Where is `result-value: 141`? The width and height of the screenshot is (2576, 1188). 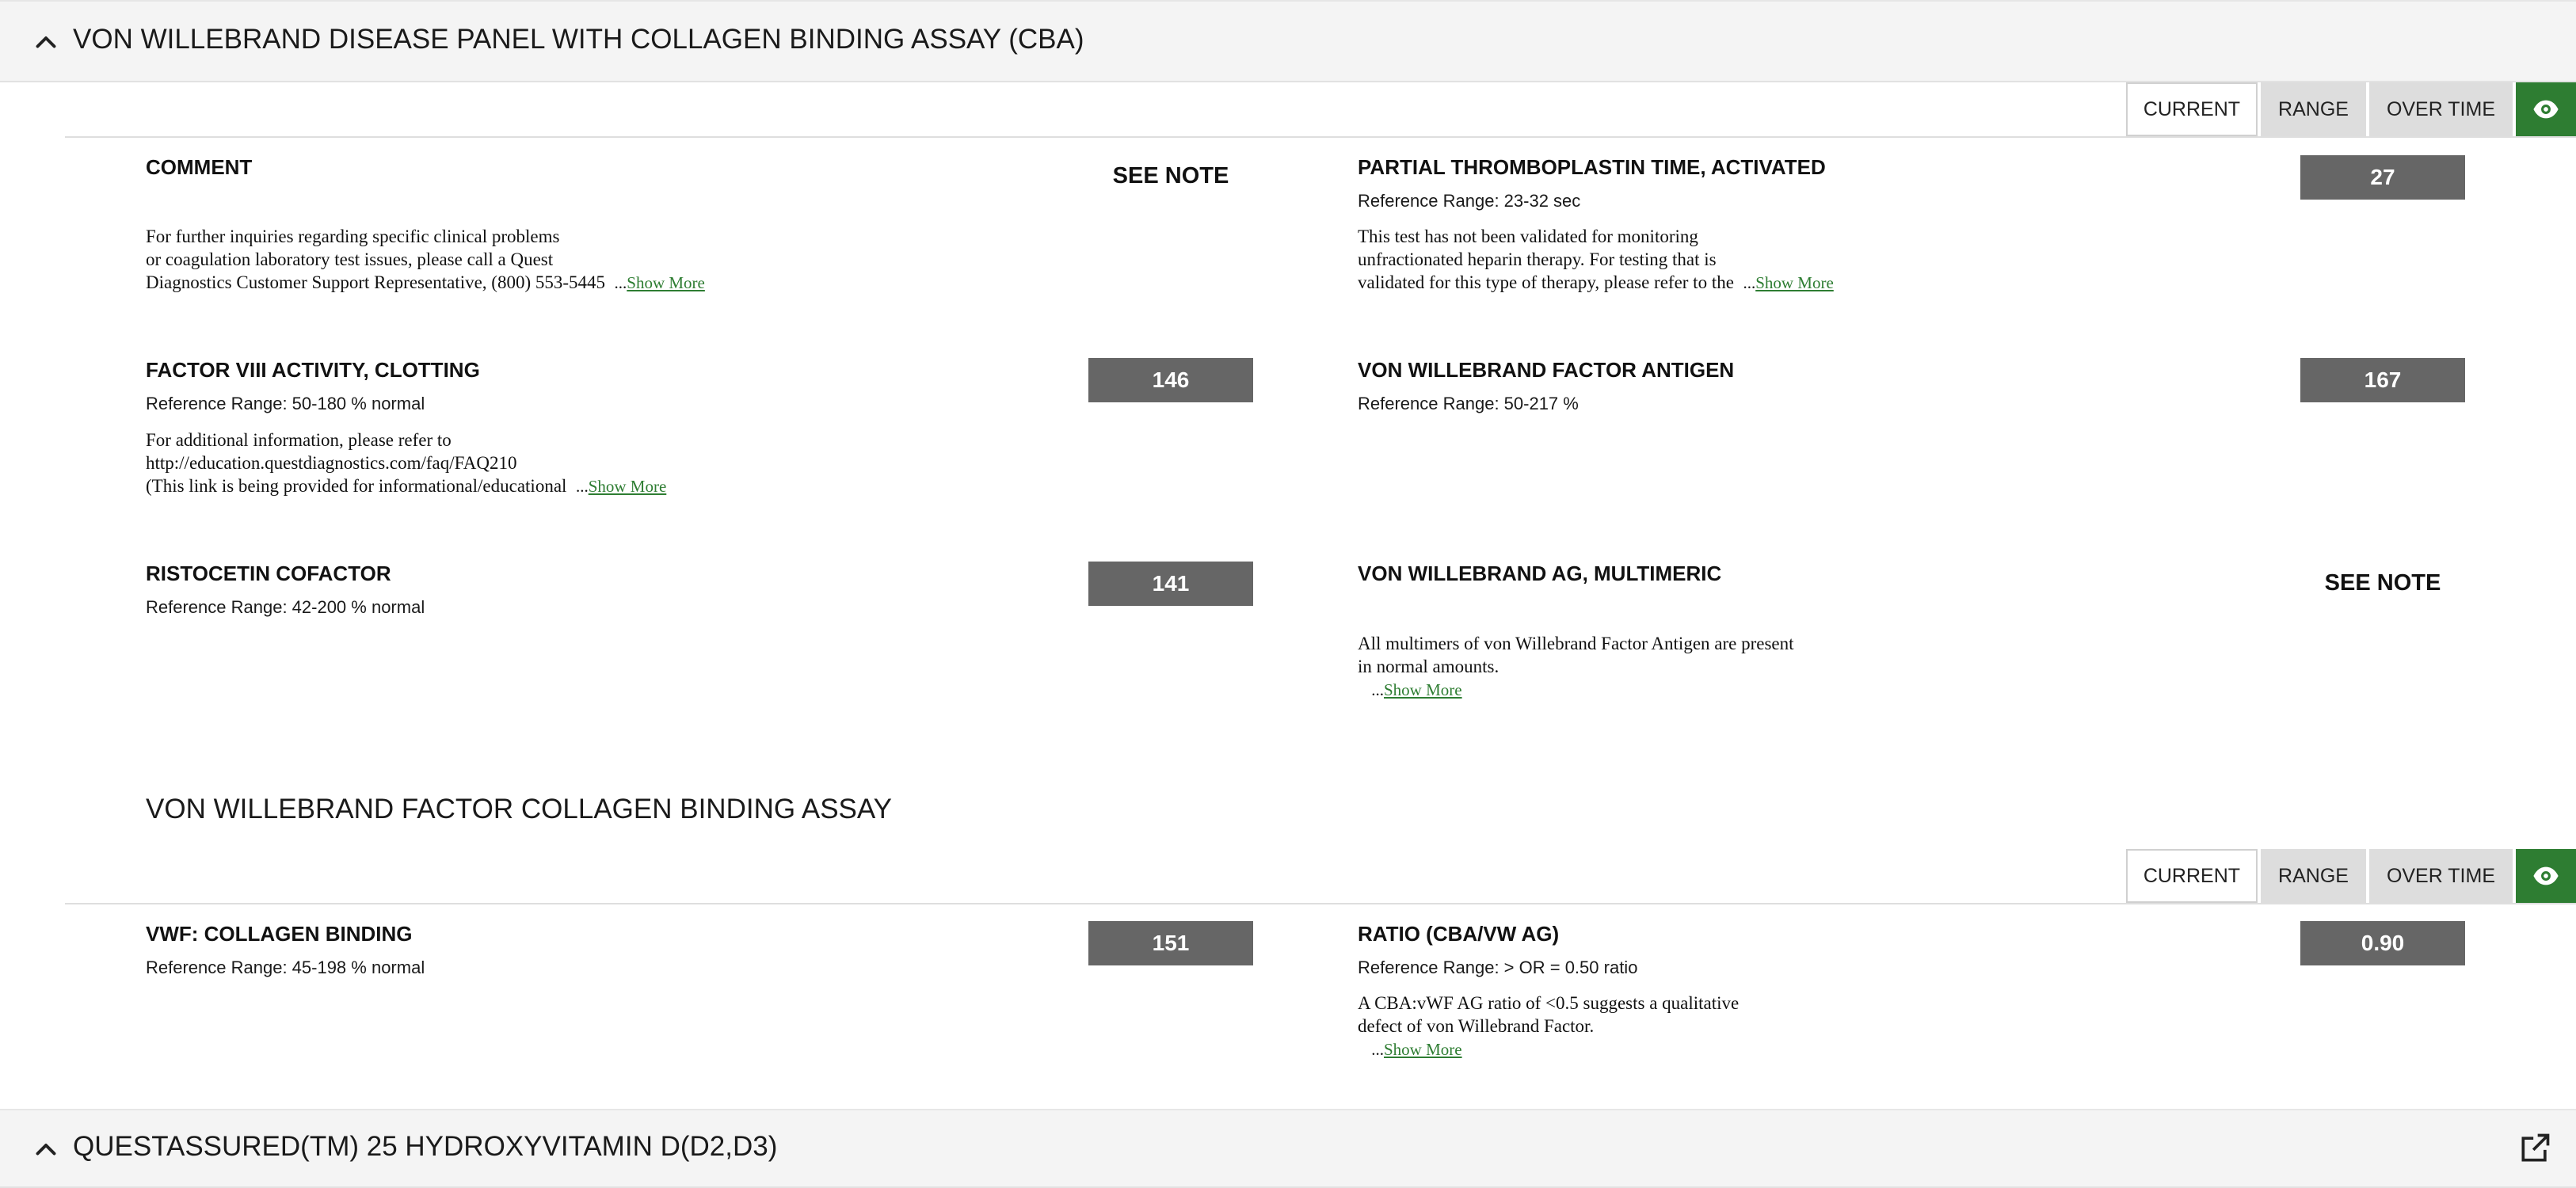 result-value: 141 is located at coordinates (1171, 584).